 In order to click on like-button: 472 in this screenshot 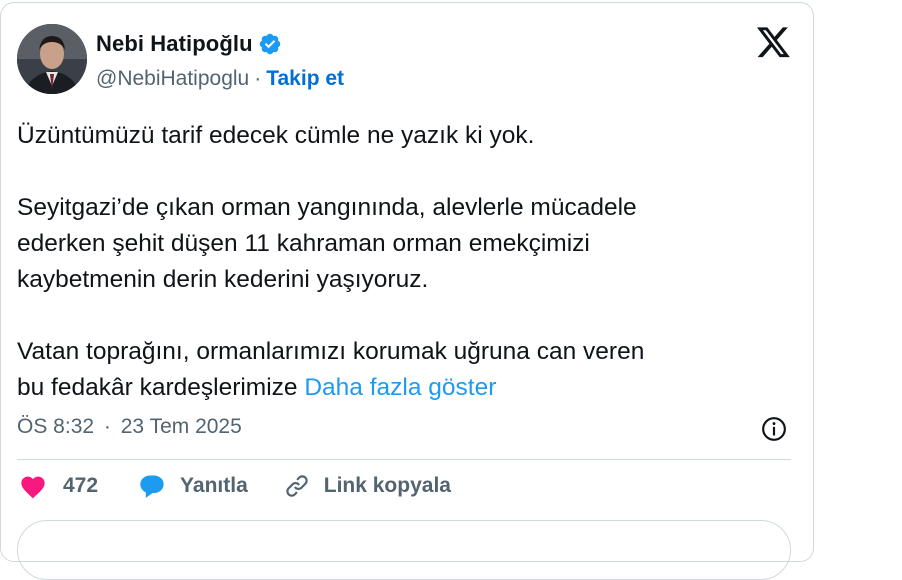, I will do `click(58, 486)`.